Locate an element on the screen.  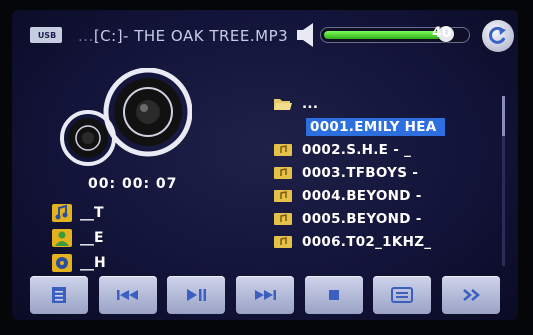
list-item: 0001.EMILY HEA is located at coordinates (384, 126).